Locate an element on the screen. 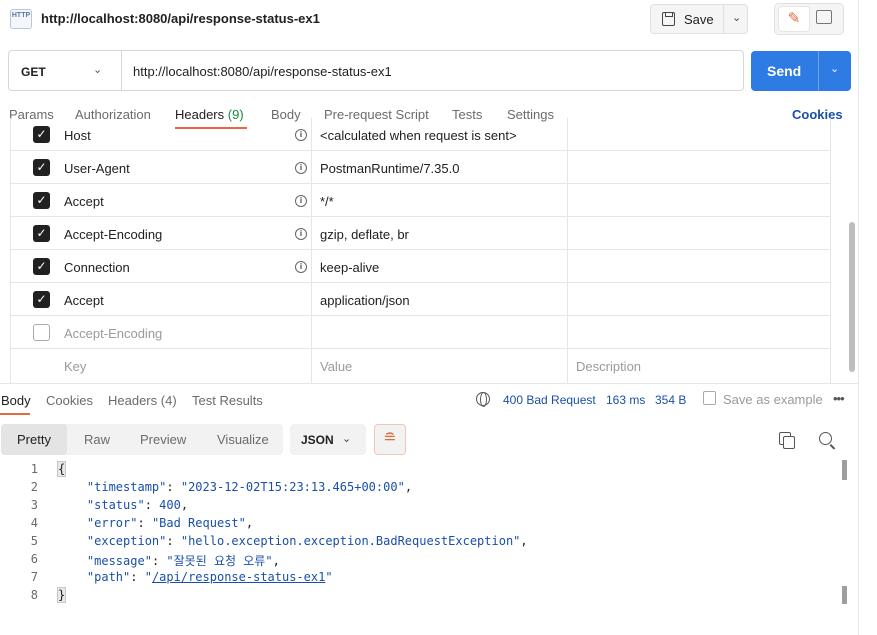  response-tab-headers-label: Headers is located at coordinates (133, 400).